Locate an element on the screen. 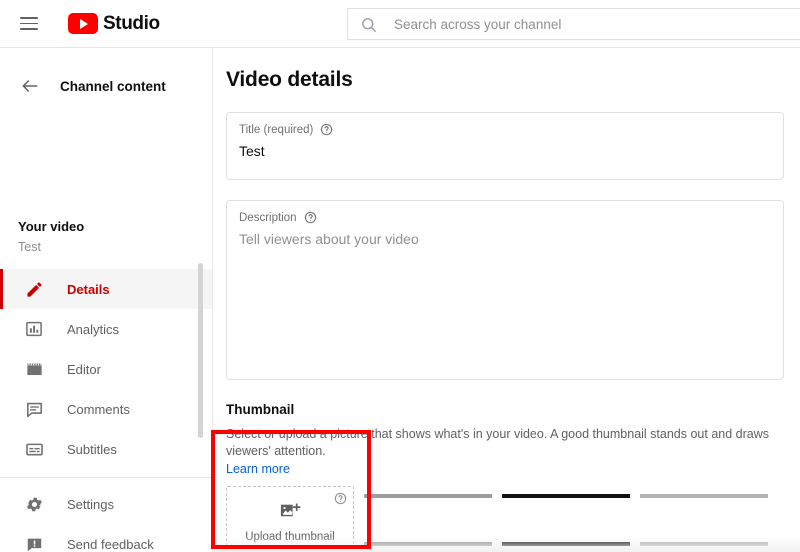 Image resolution: width=800 pixels, height=552 pixels. search-bar is located at coordinates (573, 24).